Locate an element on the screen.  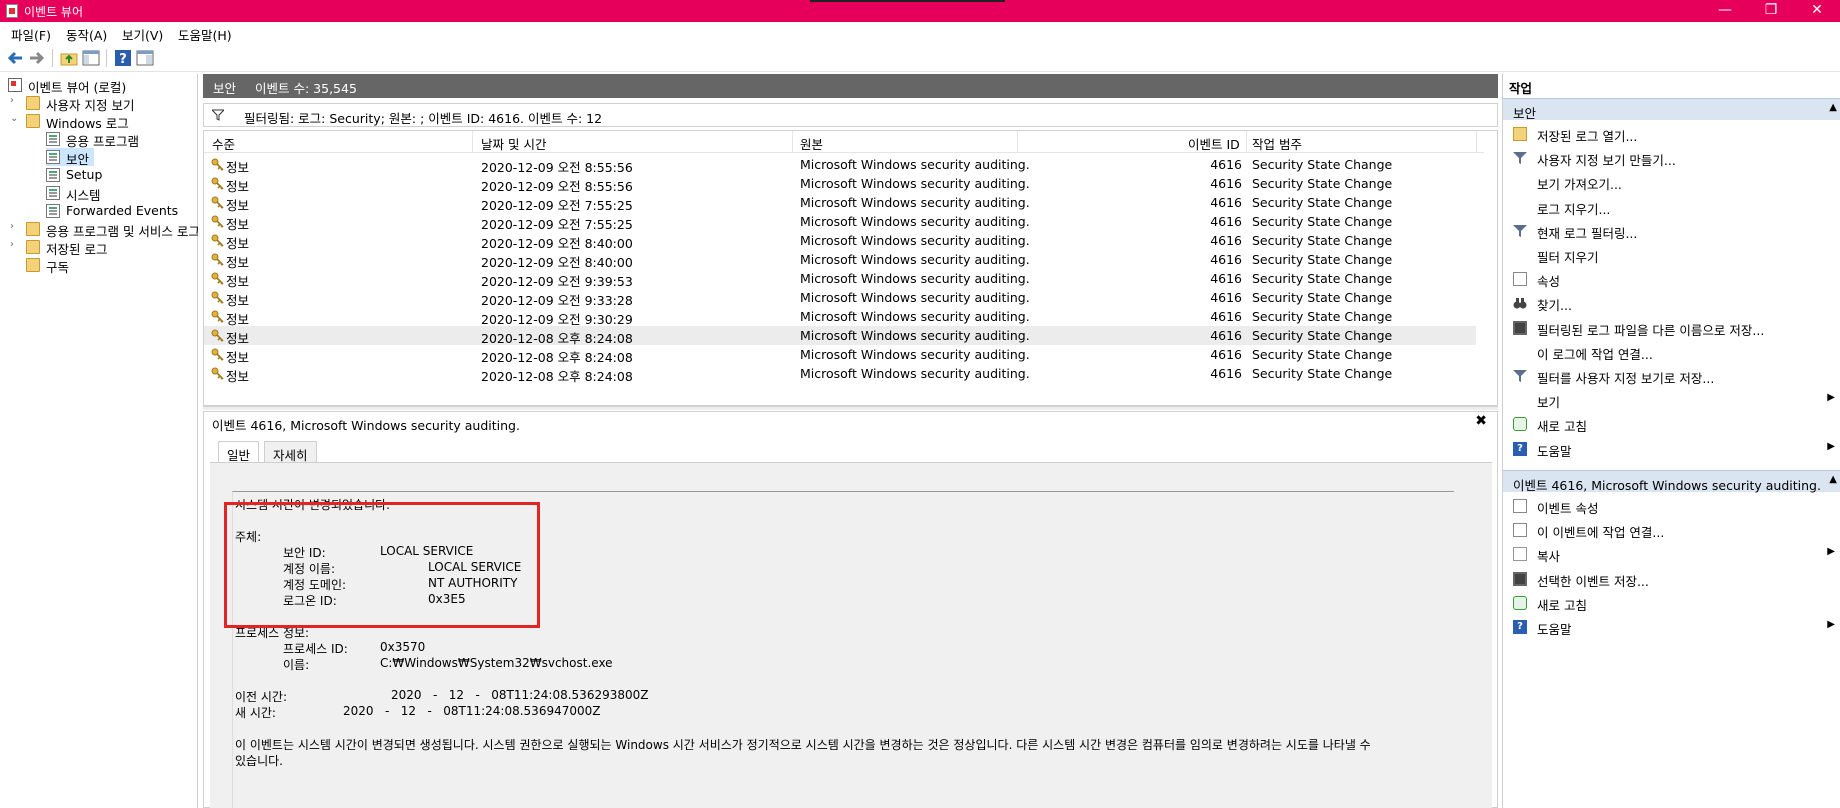
tree-item-root: 이벤트 뷰어 (로컬) is located at coordinates (103, 85).